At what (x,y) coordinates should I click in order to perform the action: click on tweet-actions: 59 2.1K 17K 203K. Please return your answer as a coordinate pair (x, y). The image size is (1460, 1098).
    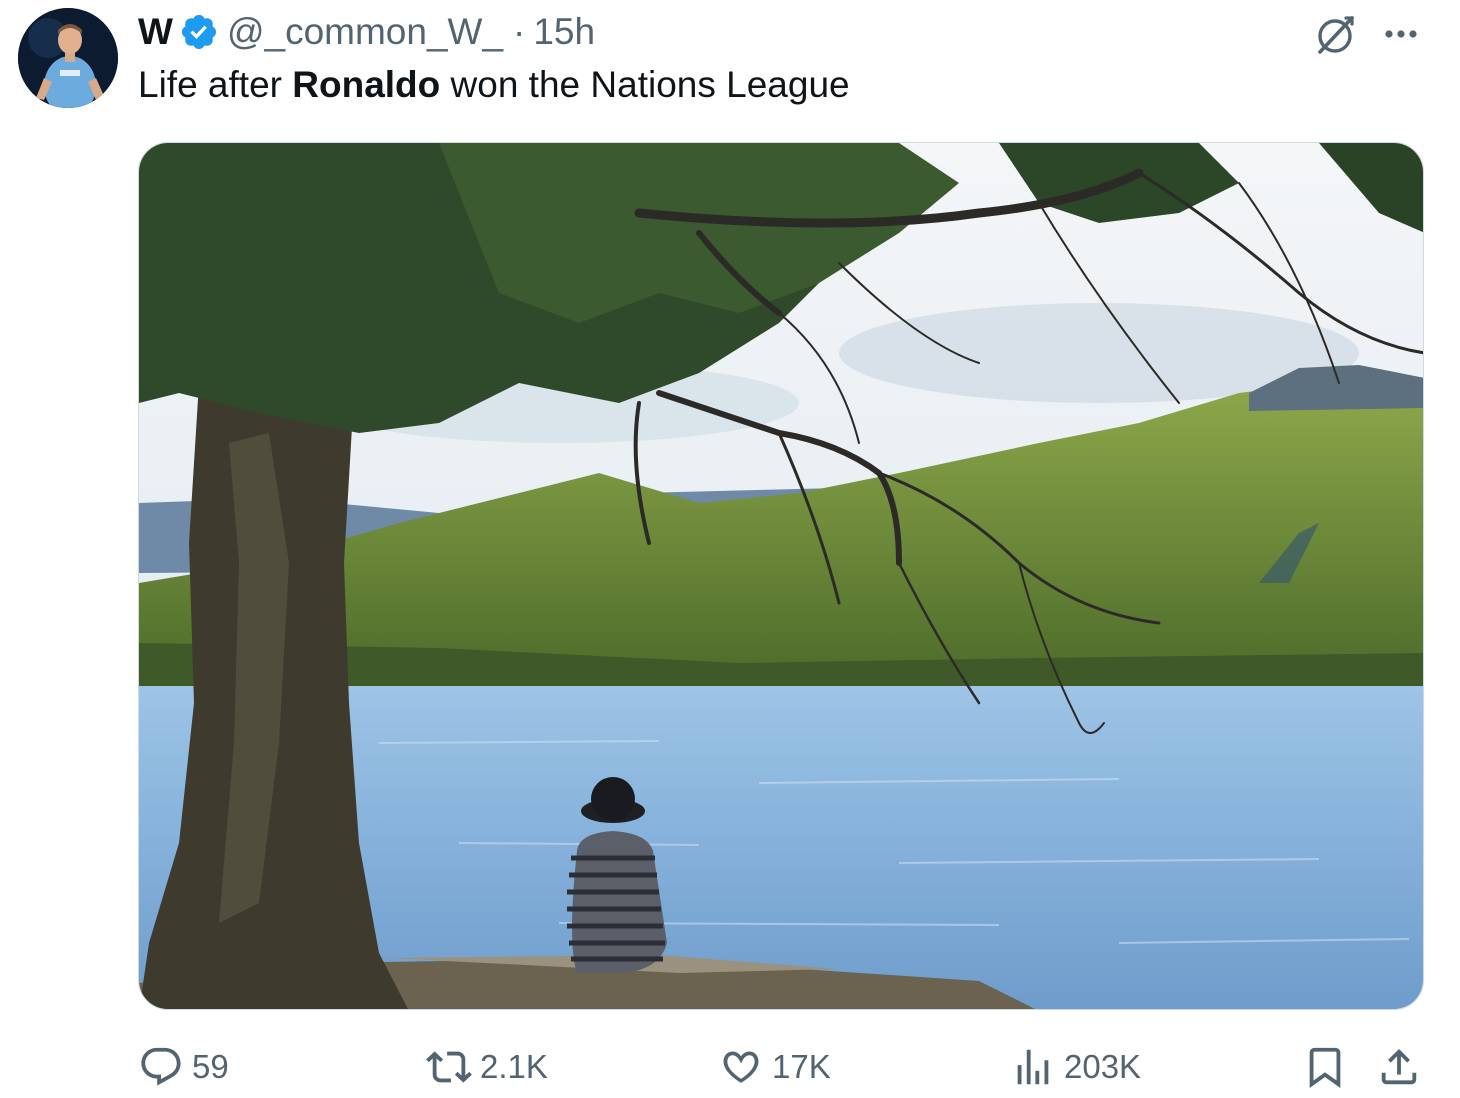
    Looking at the image, I should click on (783, 1067).